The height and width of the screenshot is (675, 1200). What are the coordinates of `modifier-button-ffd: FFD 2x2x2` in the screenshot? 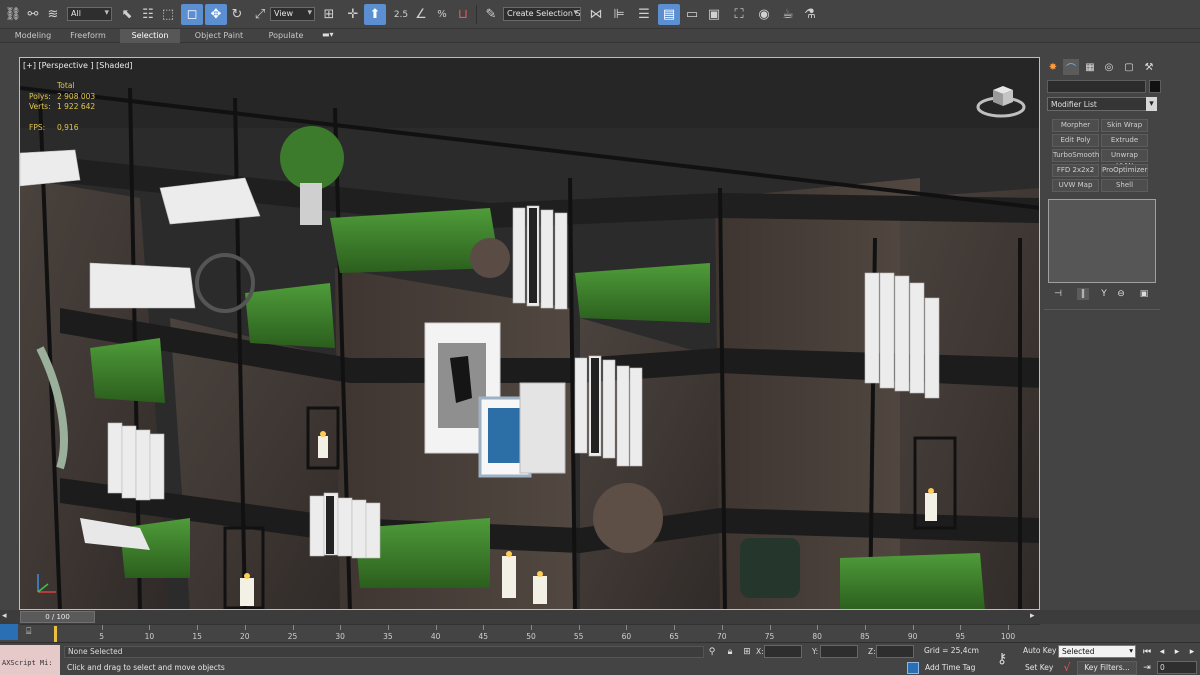 It's located at (1075, 170).